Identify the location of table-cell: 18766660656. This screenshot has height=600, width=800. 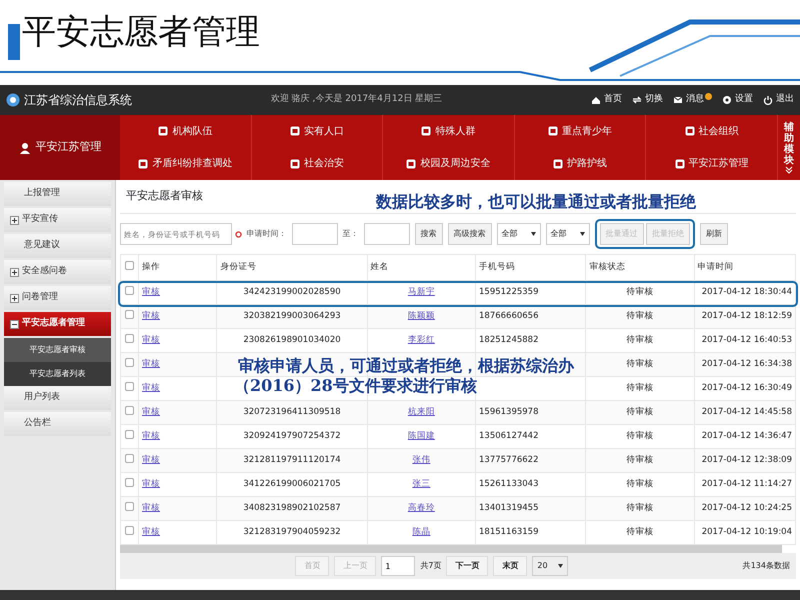
(509, 316).